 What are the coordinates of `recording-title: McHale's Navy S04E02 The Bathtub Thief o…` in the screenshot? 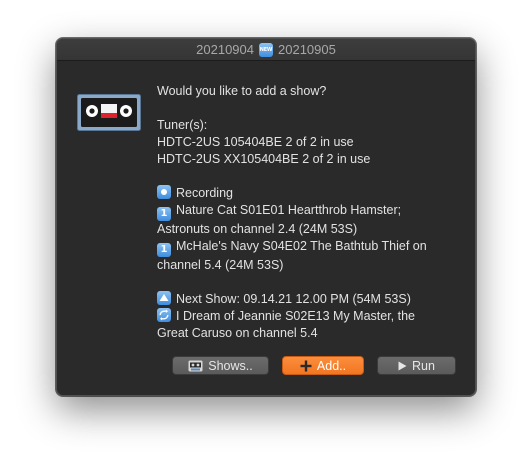 It's located at (301, 246).